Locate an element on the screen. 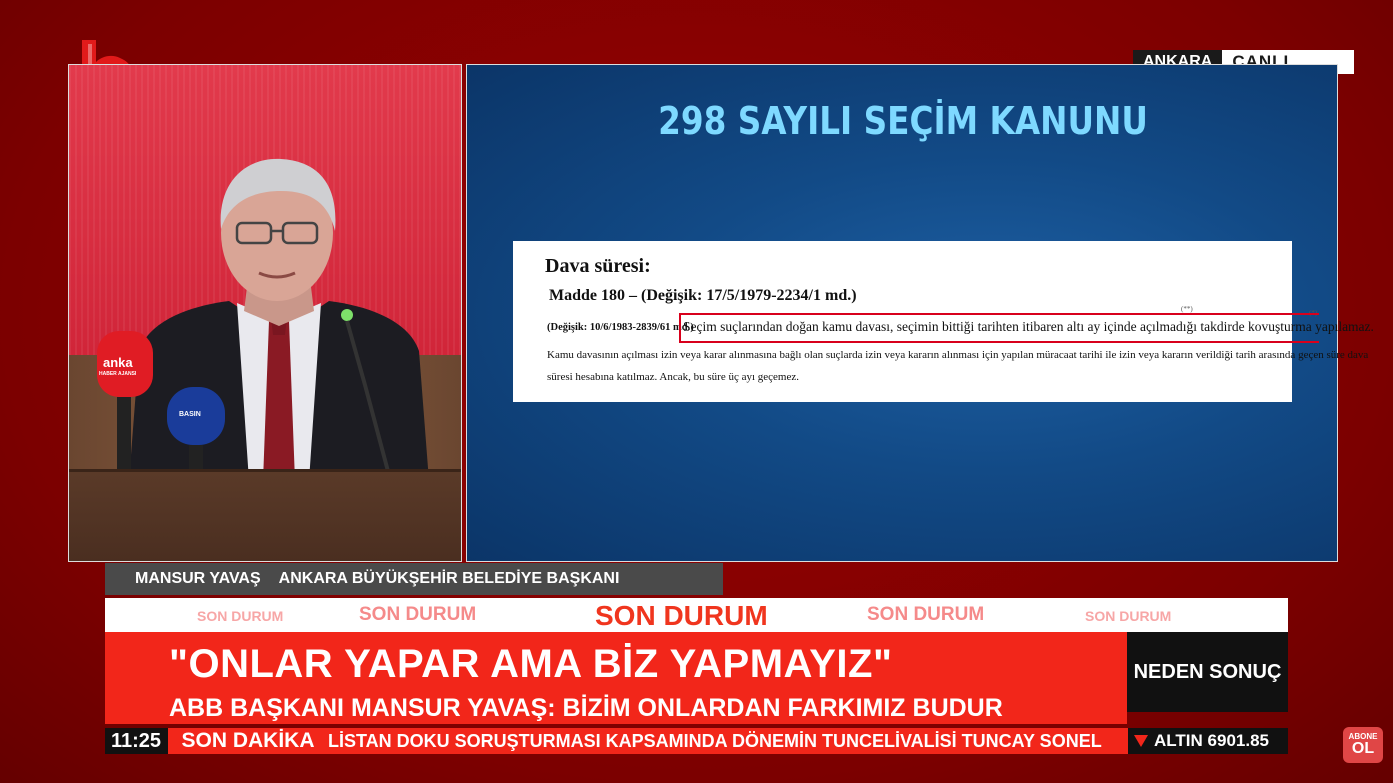 This screenshot has height=783, width=1393. doc-amend-text: (Değişik: 10/6/1983-2839/61 md.) is located at coordinates (620, 327).